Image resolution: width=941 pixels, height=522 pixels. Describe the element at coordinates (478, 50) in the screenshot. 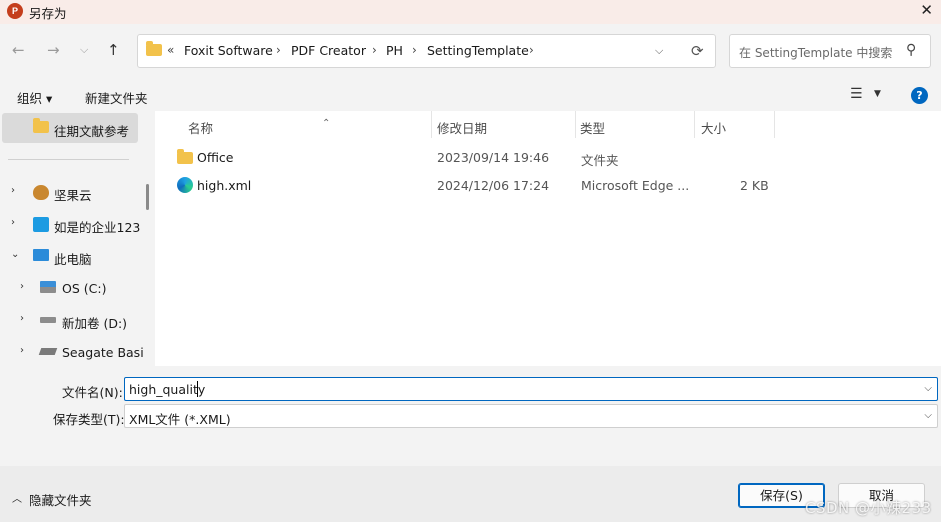

I see `breadcrumb-settingtemplate: SettingTemplate` at that location.